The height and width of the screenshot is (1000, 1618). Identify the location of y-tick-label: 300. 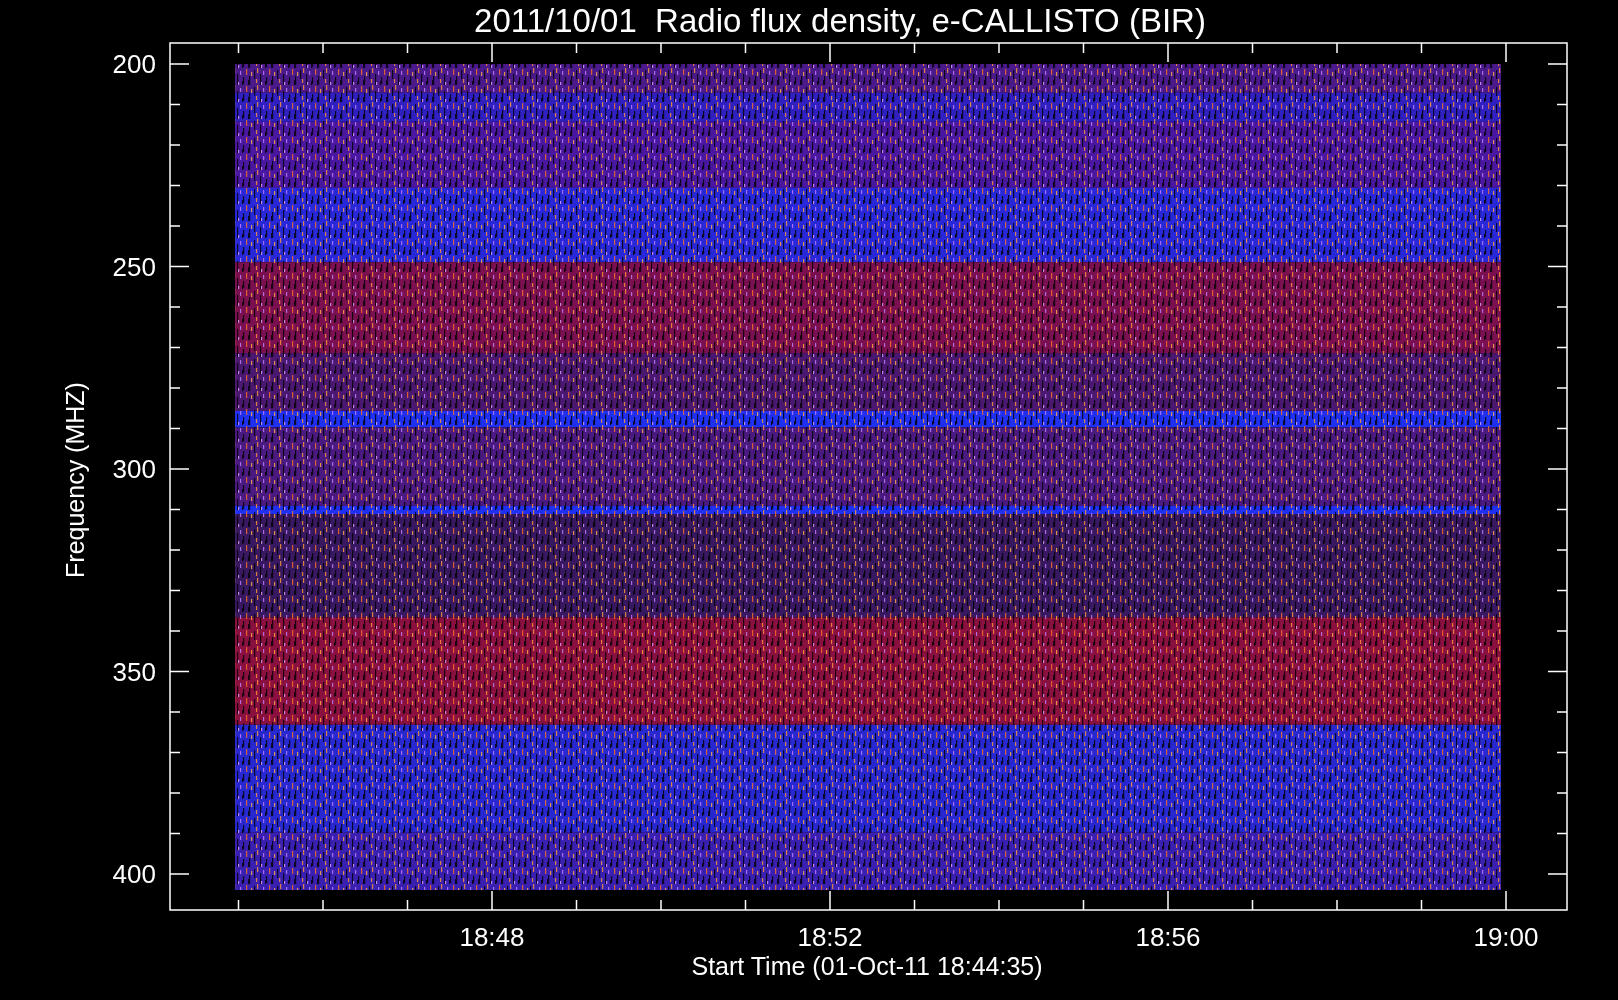
(134, 469).